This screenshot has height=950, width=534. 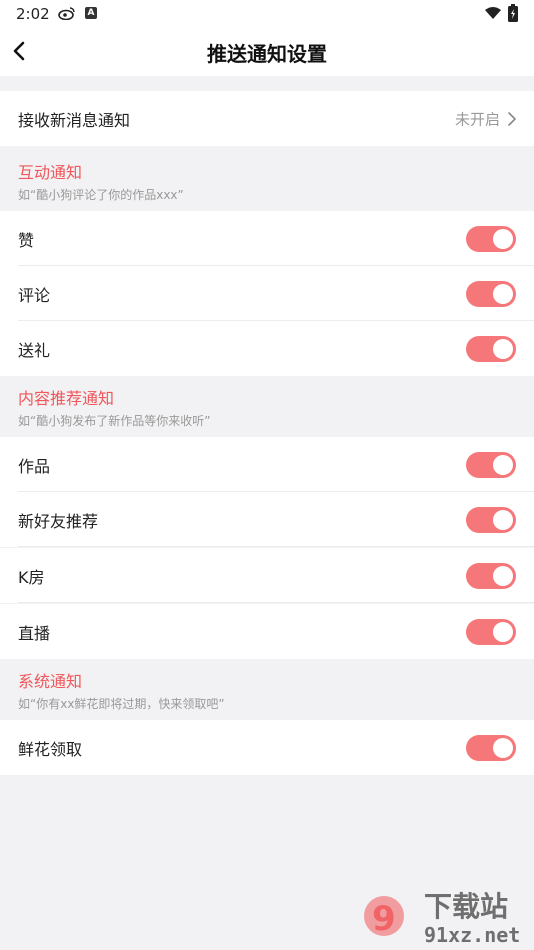 I want to click on top-bar: 推送通知设置, so click(x=267, y=52).